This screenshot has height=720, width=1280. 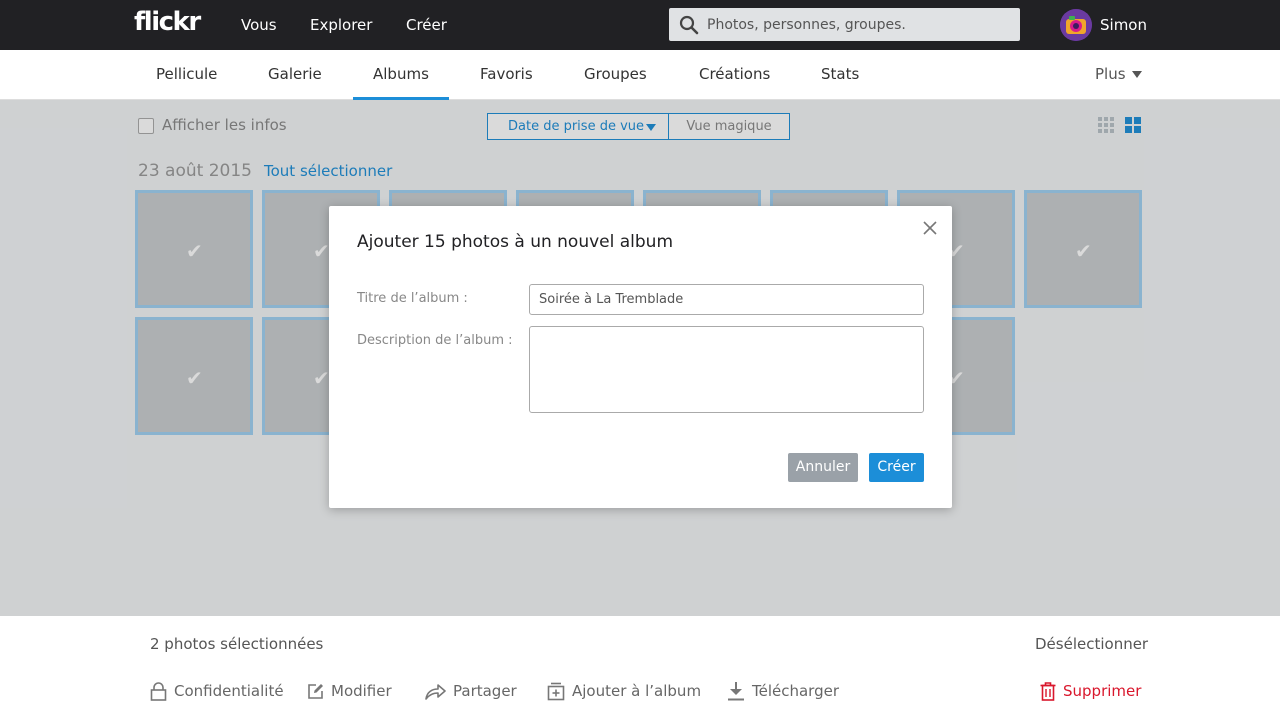 I want to click on caret-down-icon, so click(x=1136, y=74).